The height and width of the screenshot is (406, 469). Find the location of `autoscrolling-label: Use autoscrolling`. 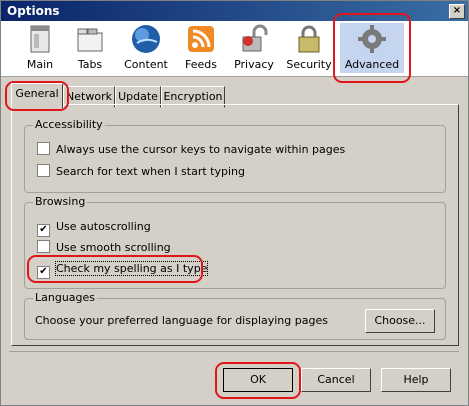

autoscrolling-label: Use autoscrolling is located at coordinates (103, 226).